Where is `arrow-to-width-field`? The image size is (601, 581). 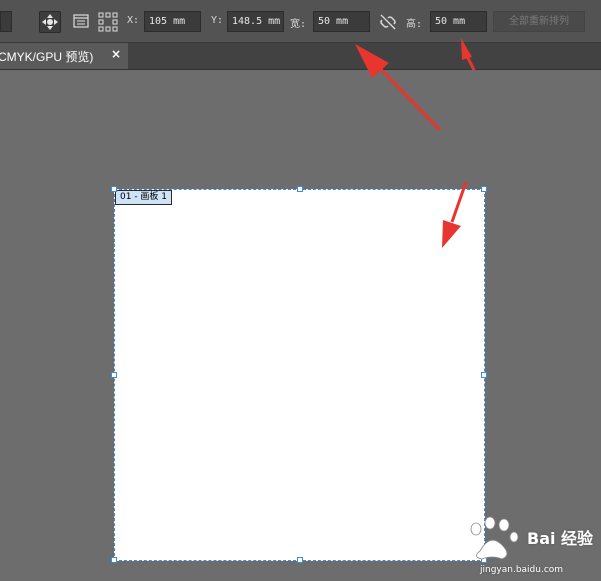
arrow-to-width-field is located at coordinates (398, 88).